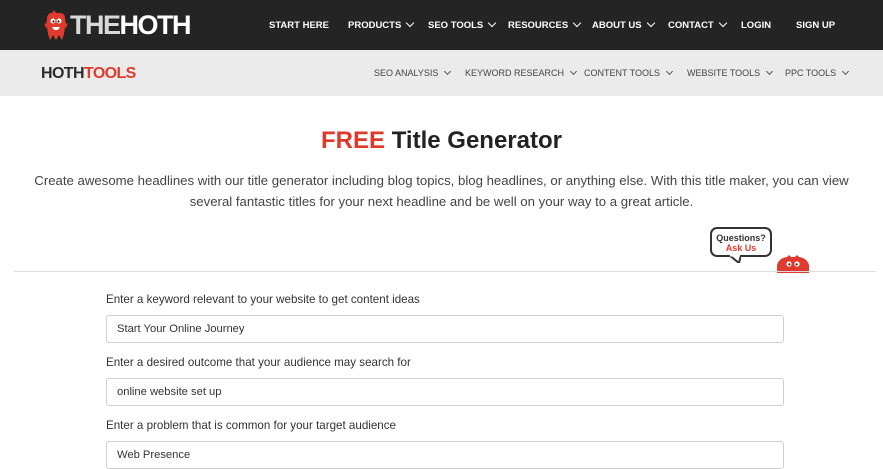 This screenshot has width=883, height=469. I want to click on nav-products: PRODUCTS, so click(381, 25).